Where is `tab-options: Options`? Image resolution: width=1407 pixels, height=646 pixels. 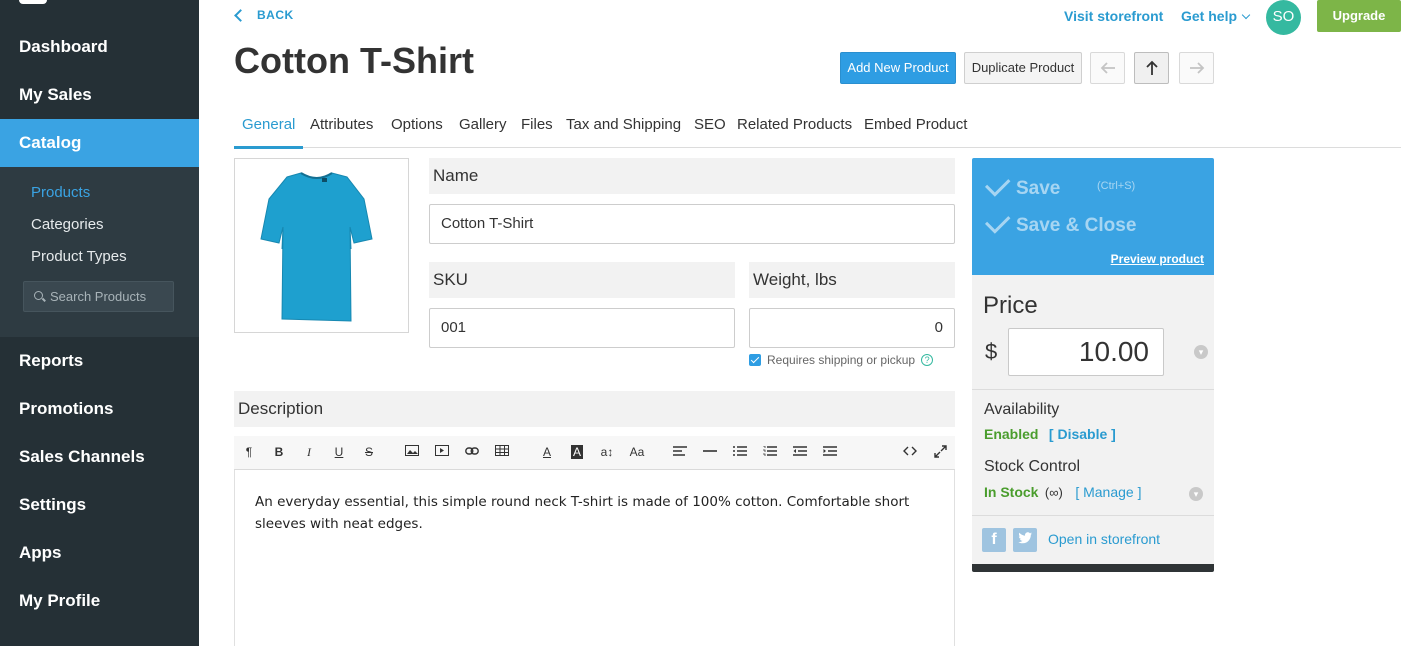 tab-options: Options is located at coordinates (417, 131).